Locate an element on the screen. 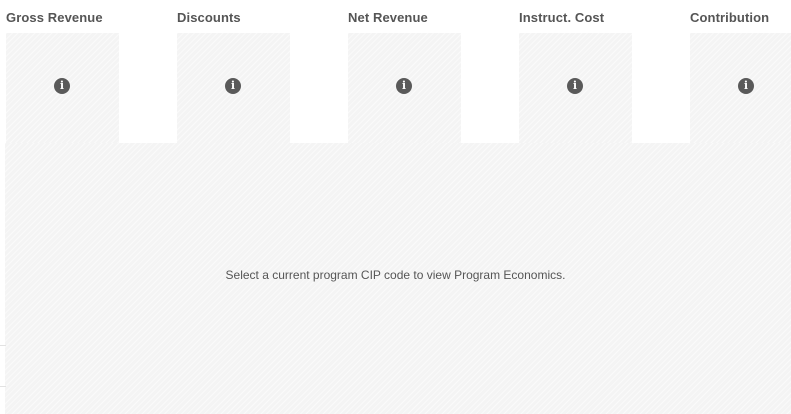  kpi-title-contribution: Contribution is located at coordinates (730, 17).